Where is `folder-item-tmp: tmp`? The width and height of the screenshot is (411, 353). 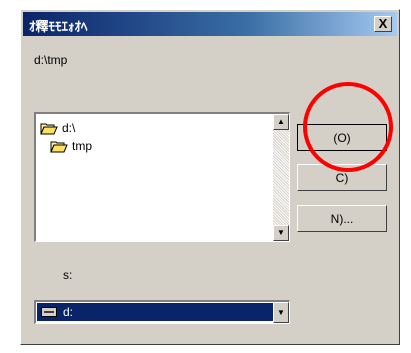 folder-item-tmp: tmp is located at coordinates (71, 146).